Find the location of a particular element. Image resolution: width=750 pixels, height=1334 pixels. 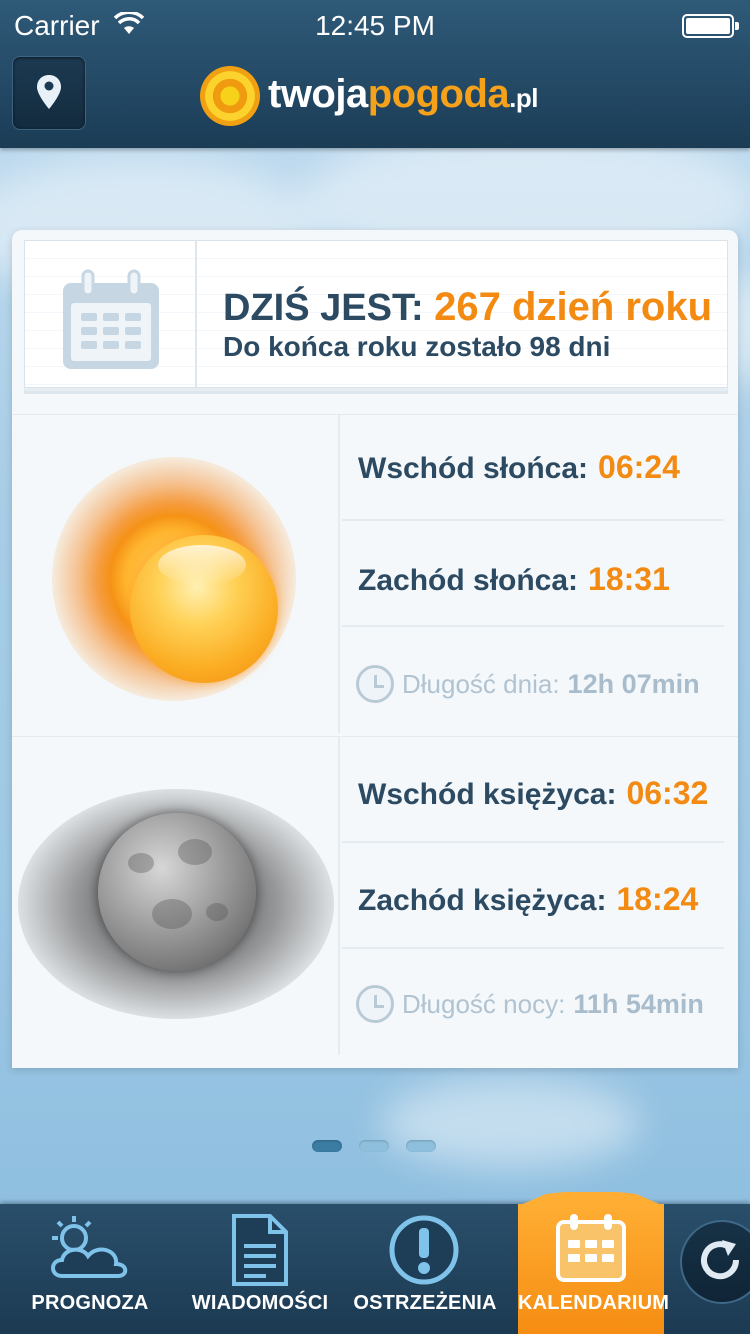

tab-prognoza: PROGNOZA is located at coordinates (90, 1269).